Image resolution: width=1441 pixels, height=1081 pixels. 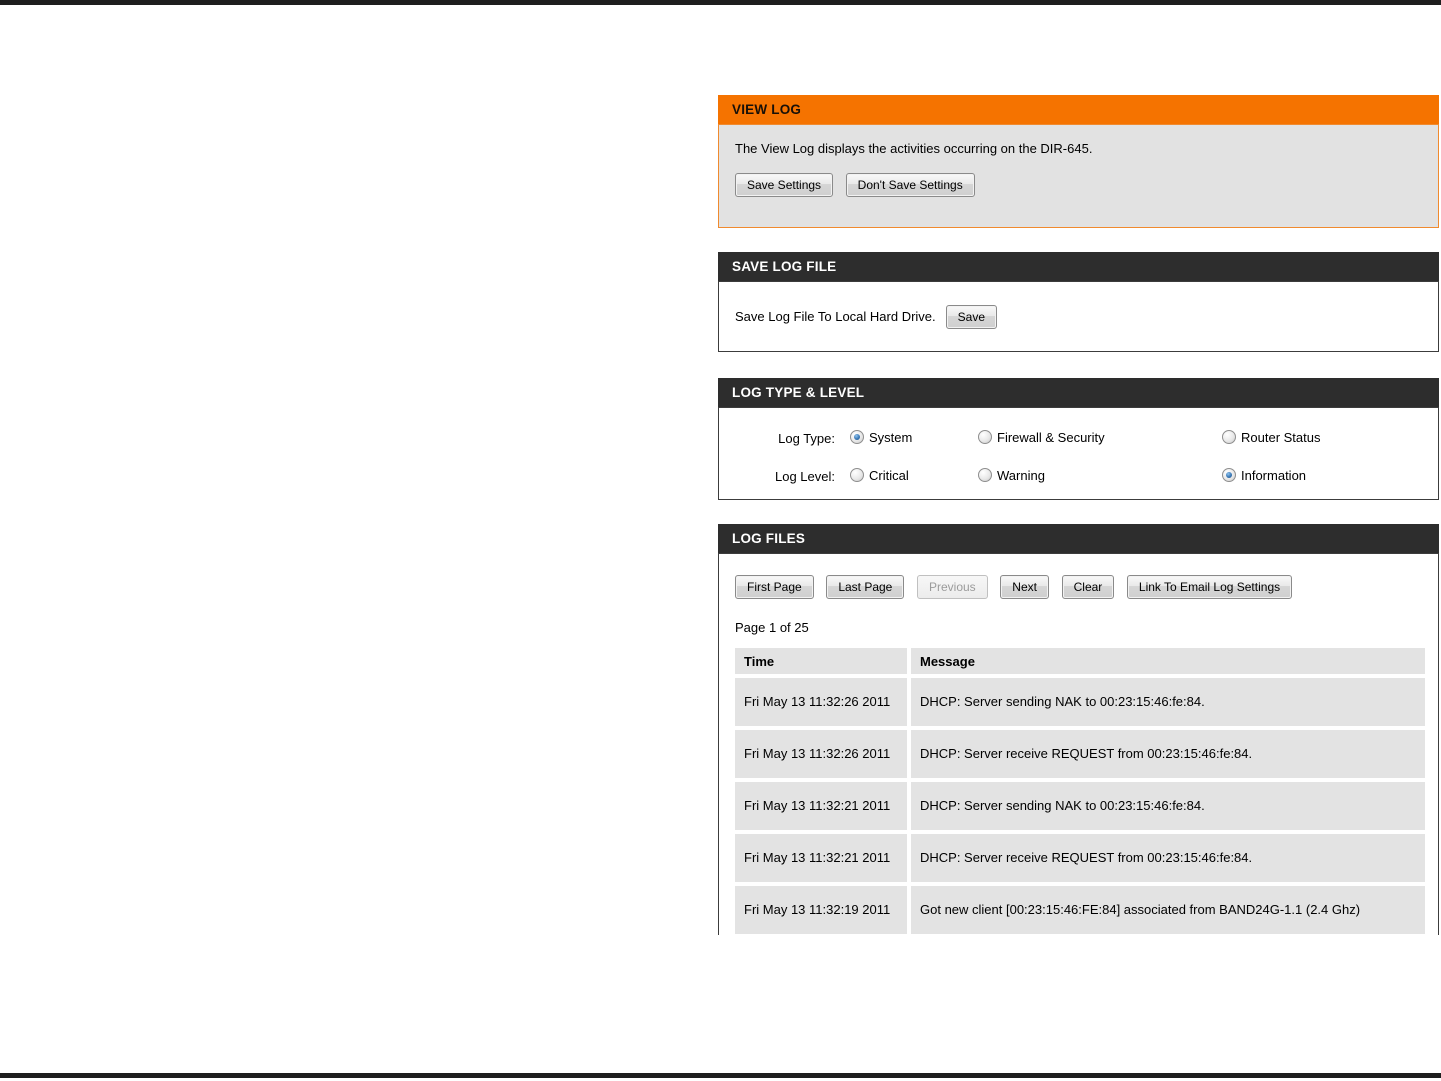 What do you see at coordinates (865, 587) in the screenshot?
I see `last-page-button: Last Page` at bounding box center [865, 587].